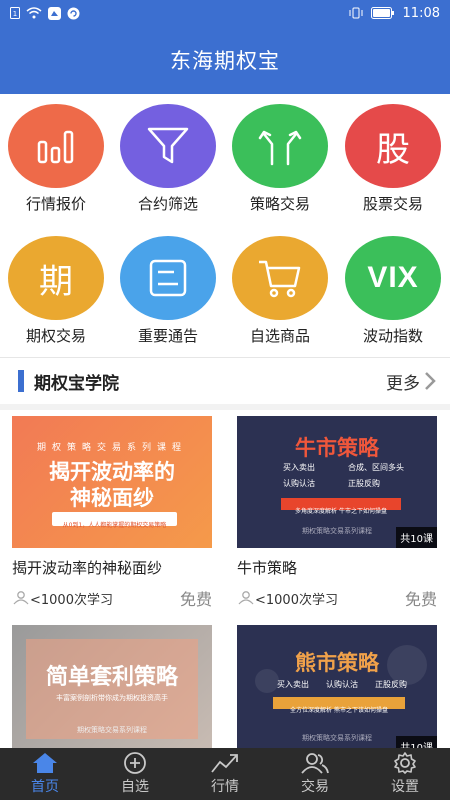  What do you see at coordinates (55, 336) in the screenshot?
I see `grid-label: 期权交易` at bounding box center [55, 336].